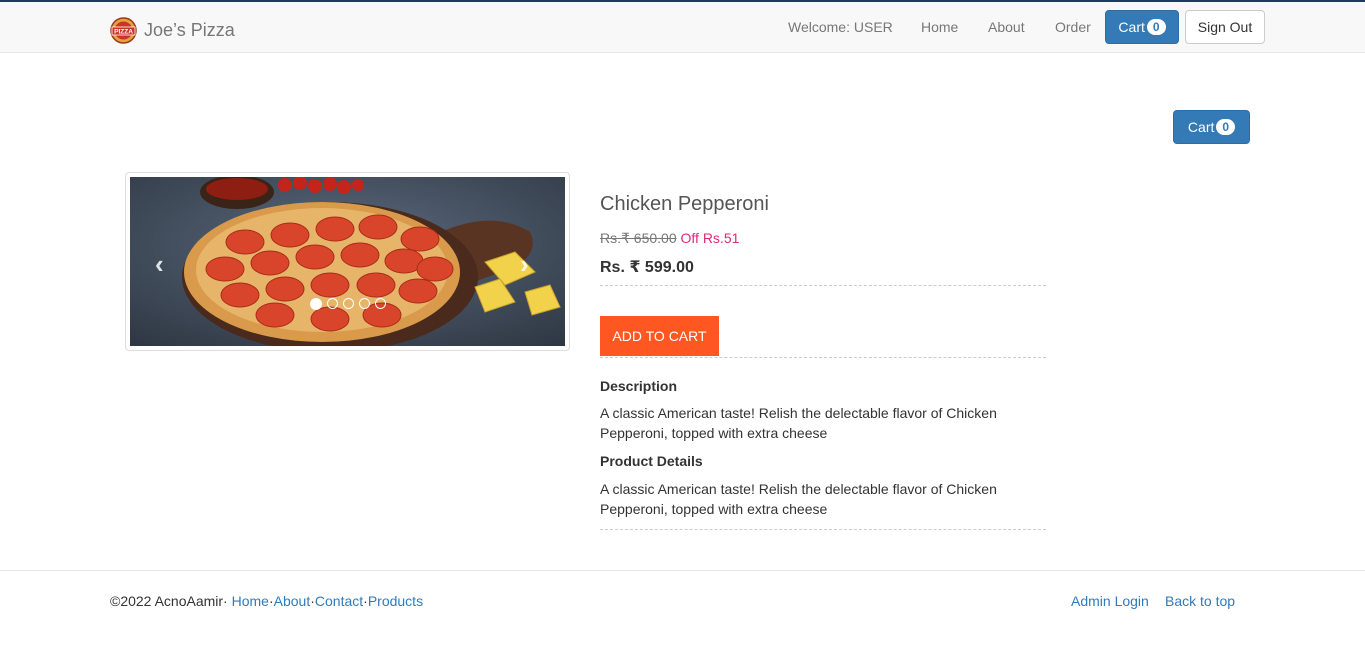 The height and width of the screenshot is (657, 1365). Describe the element at coordinates (659, 336) in the screenshot. I see `add-to-cart-button: ADD TO CART` at that location.